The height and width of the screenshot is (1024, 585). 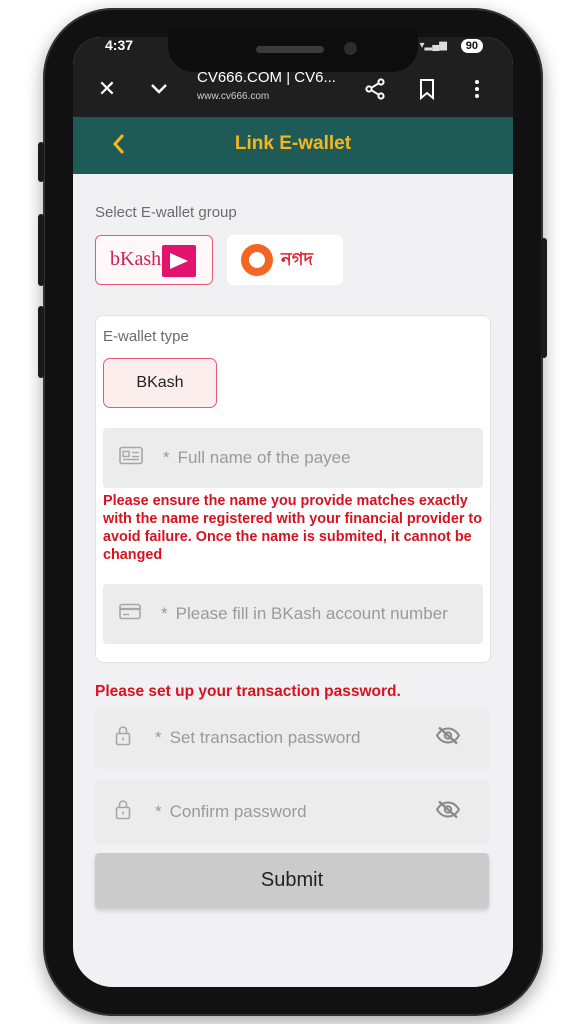 I want to click on nagad-logo-text: নগদ, so click(x=297, y=259).